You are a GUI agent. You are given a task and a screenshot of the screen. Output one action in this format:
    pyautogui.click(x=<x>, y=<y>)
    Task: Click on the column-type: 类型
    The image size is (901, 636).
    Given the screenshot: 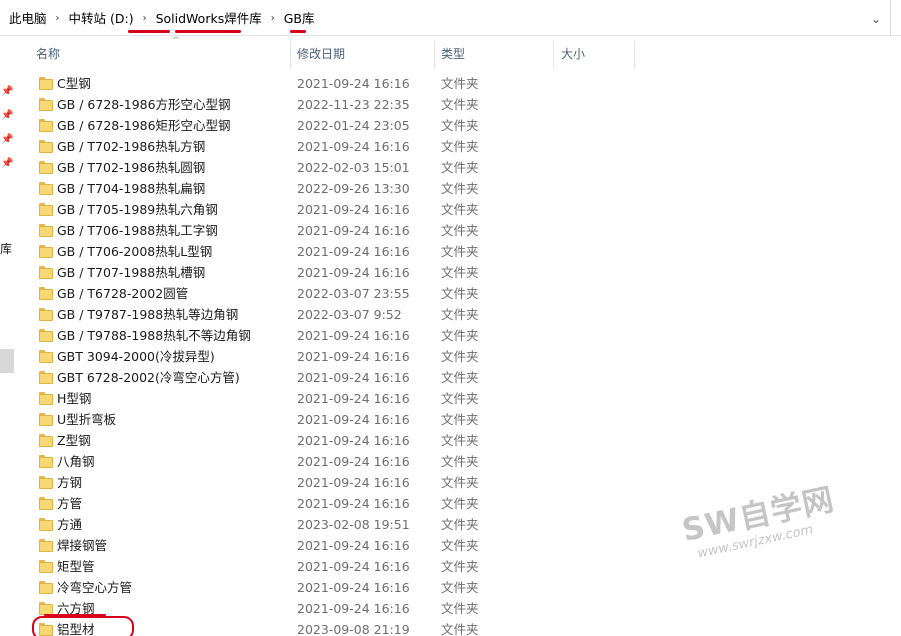 What is the action you would take?
    pyautogui.click(x=496, y=53)
    